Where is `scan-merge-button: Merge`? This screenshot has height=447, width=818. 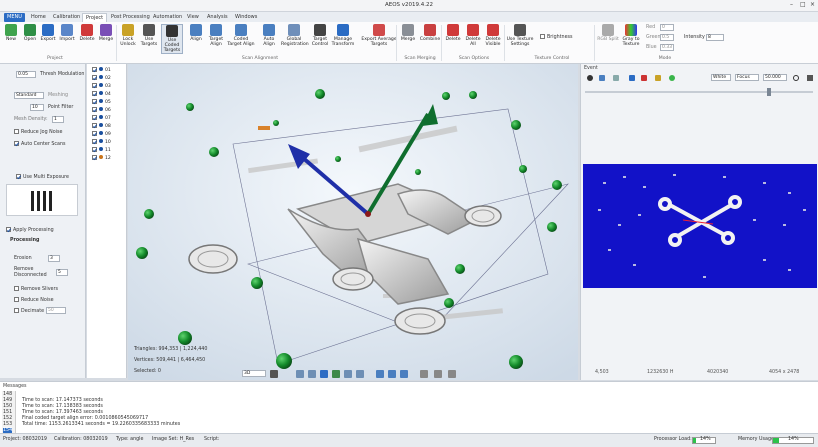 scan-merge-button: Merge is located at coordinates (408, 33).